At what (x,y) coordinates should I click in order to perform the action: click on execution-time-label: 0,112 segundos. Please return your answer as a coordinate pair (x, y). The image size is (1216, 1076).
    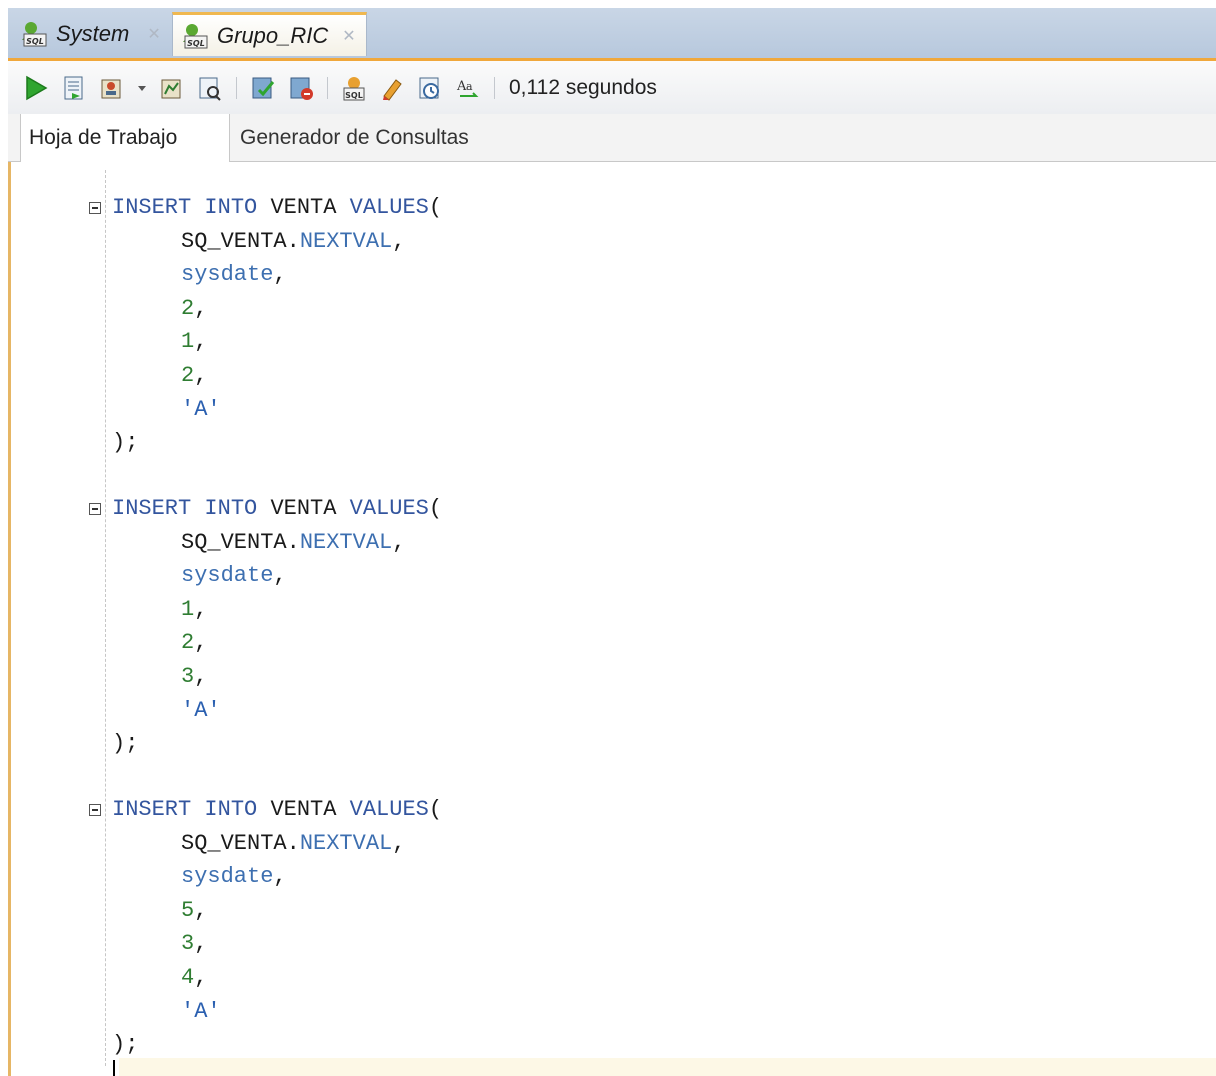
    Looking at the image, I should click on (583, 87).